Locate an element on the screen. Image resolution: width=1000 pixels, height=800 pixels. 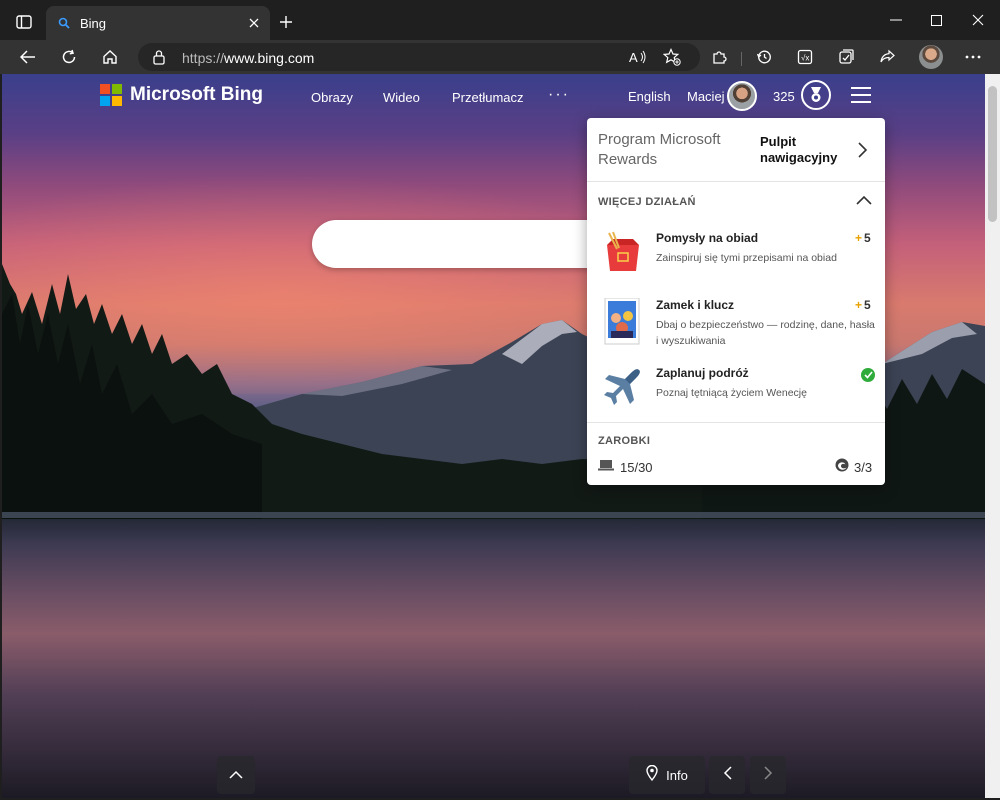
language-toggle: English is located at coordinates (649, 96).